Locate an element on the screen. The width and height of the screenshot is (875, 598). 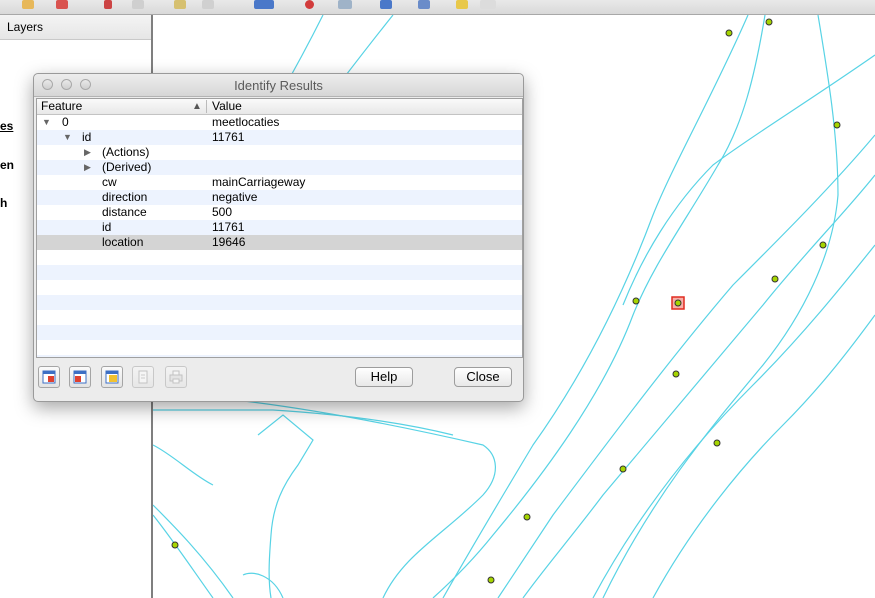
value-cell: mainCarriageway is located at coordinates (259, 182).